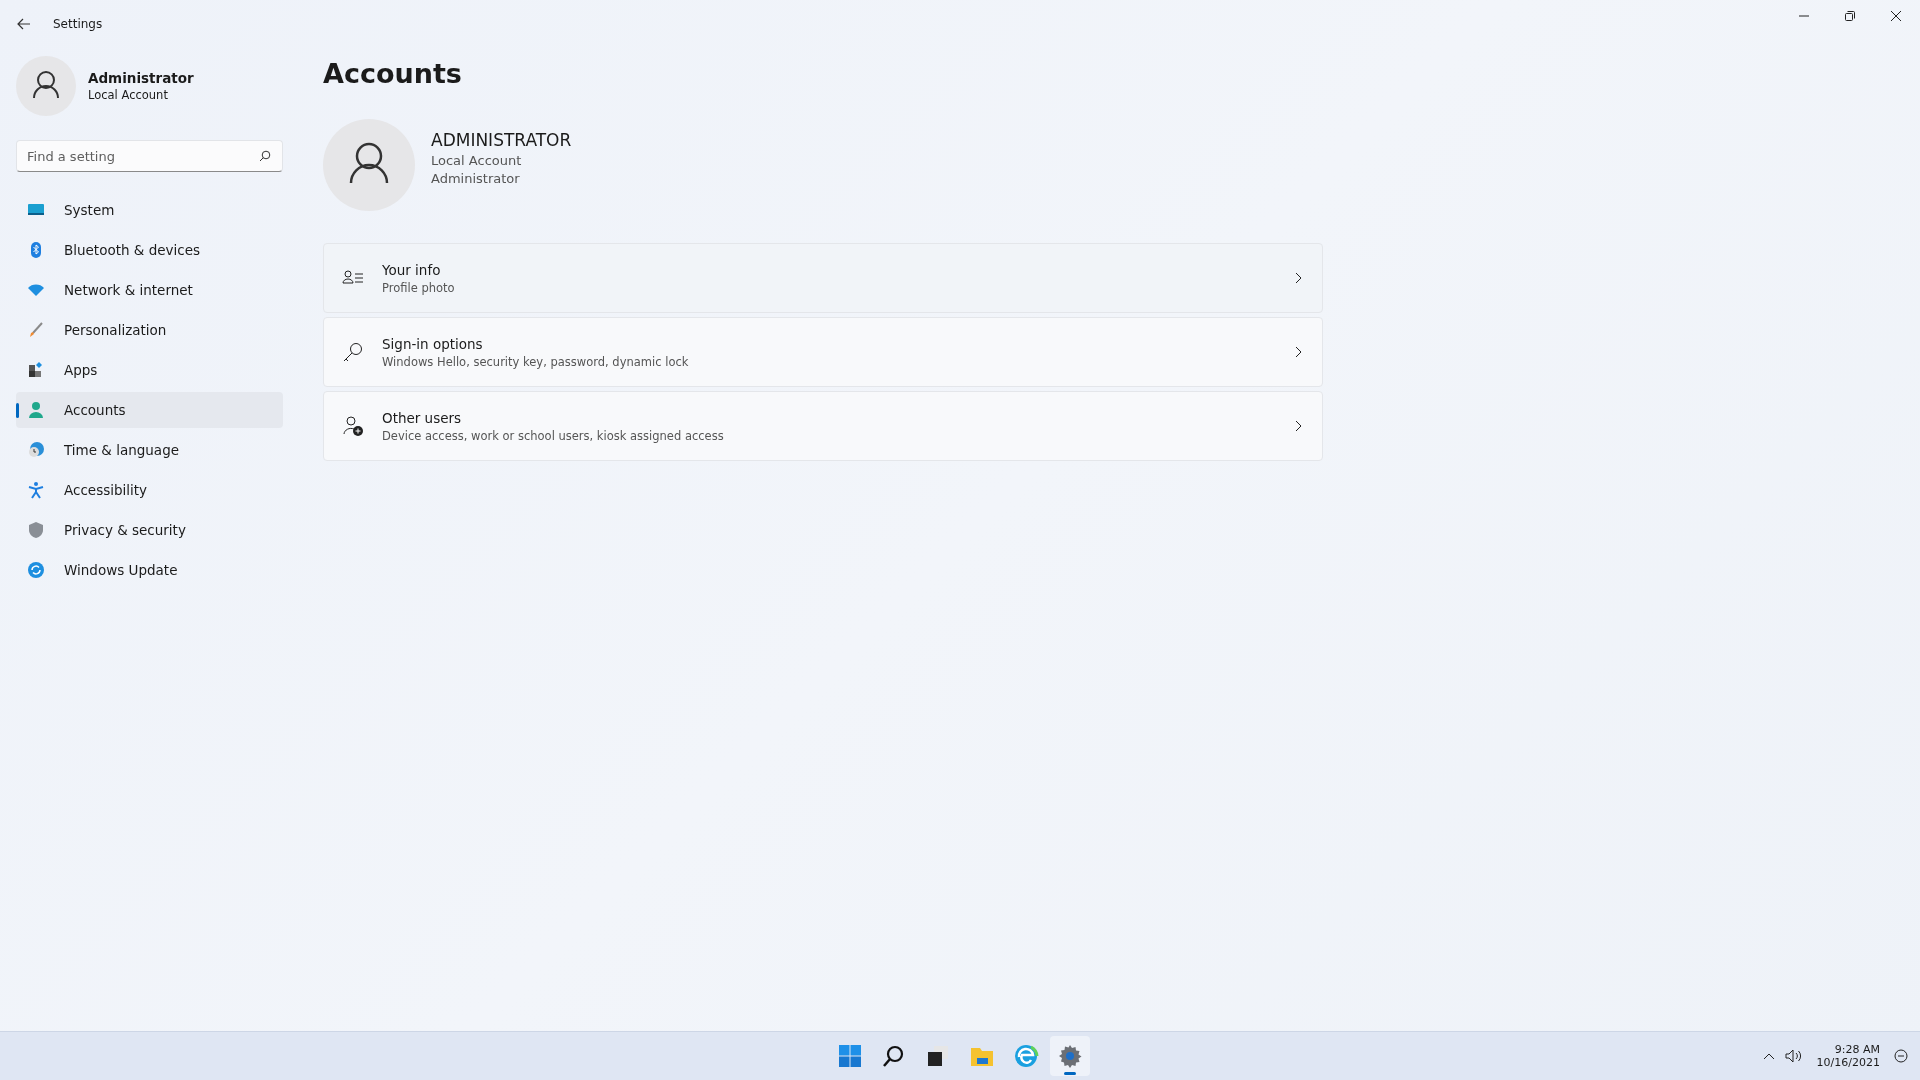  I want to click on card-title: Sign-in options, so click(433, 343).